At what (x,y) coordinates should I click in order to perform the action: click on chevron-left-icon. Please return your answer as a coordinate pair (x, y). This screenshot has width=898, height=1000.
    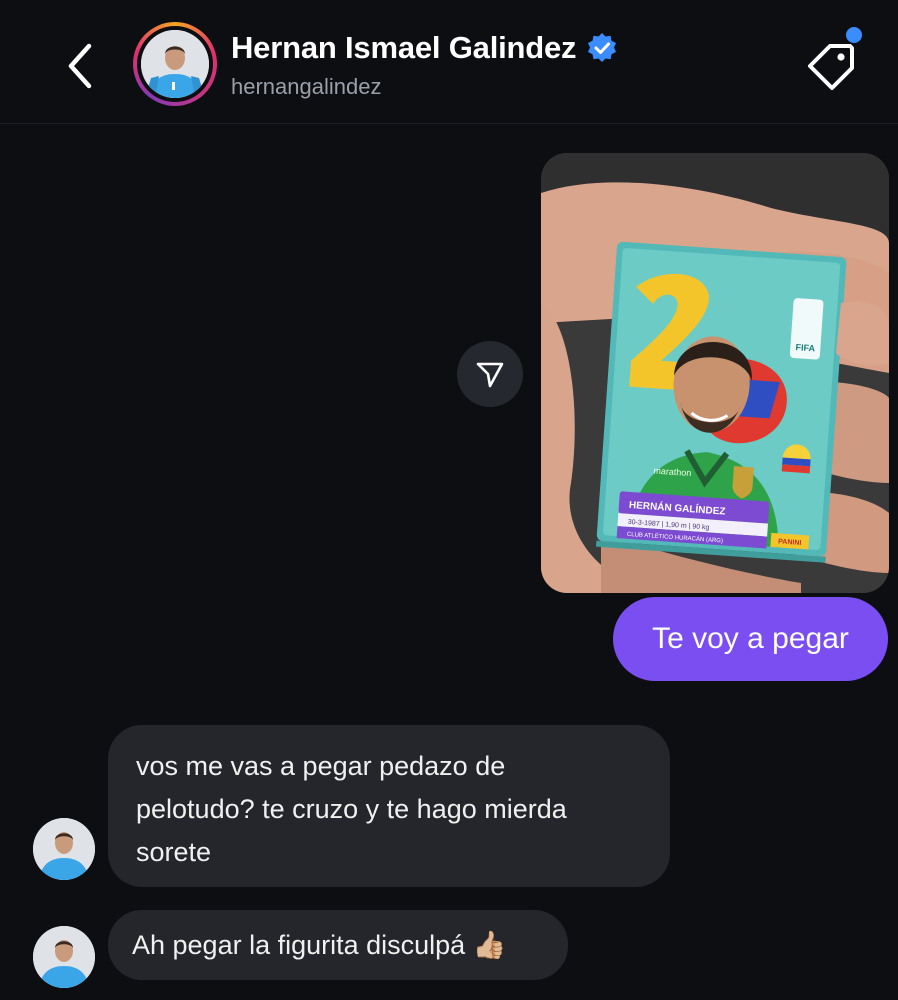
    Looking at the image, I should click on (80, 66).